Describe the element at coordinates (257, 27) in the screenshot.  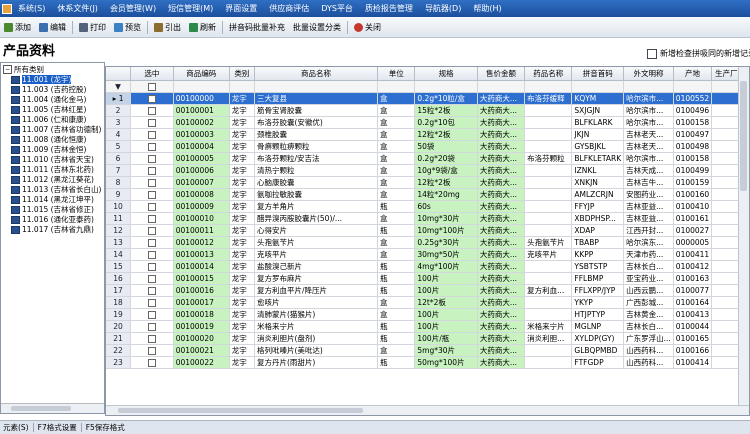
I see `pinyin-batch-button: 拼音码批量补充` at that location.